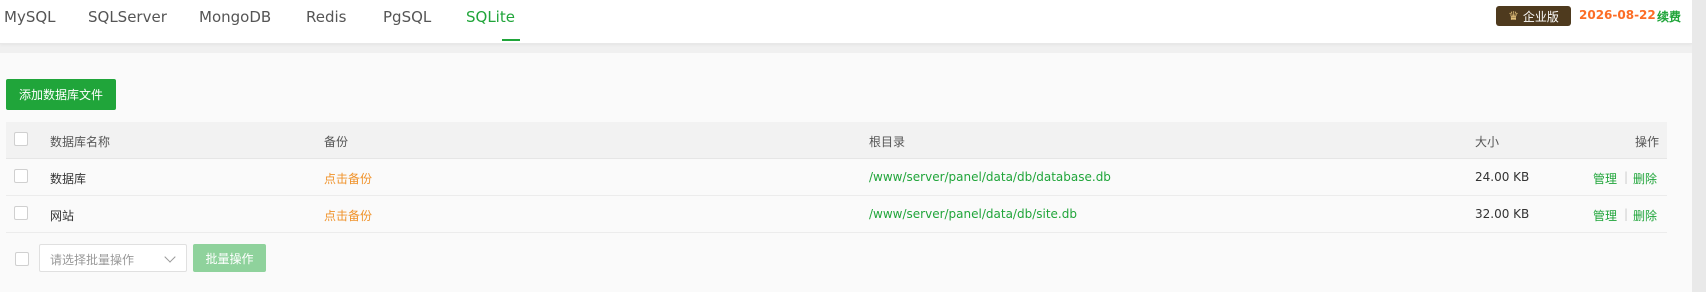 This screenshot has height=292, width=1706. Describe the element at coordinates (21, 139) in the screenshot. I see `select-all-checkbox` at that location.